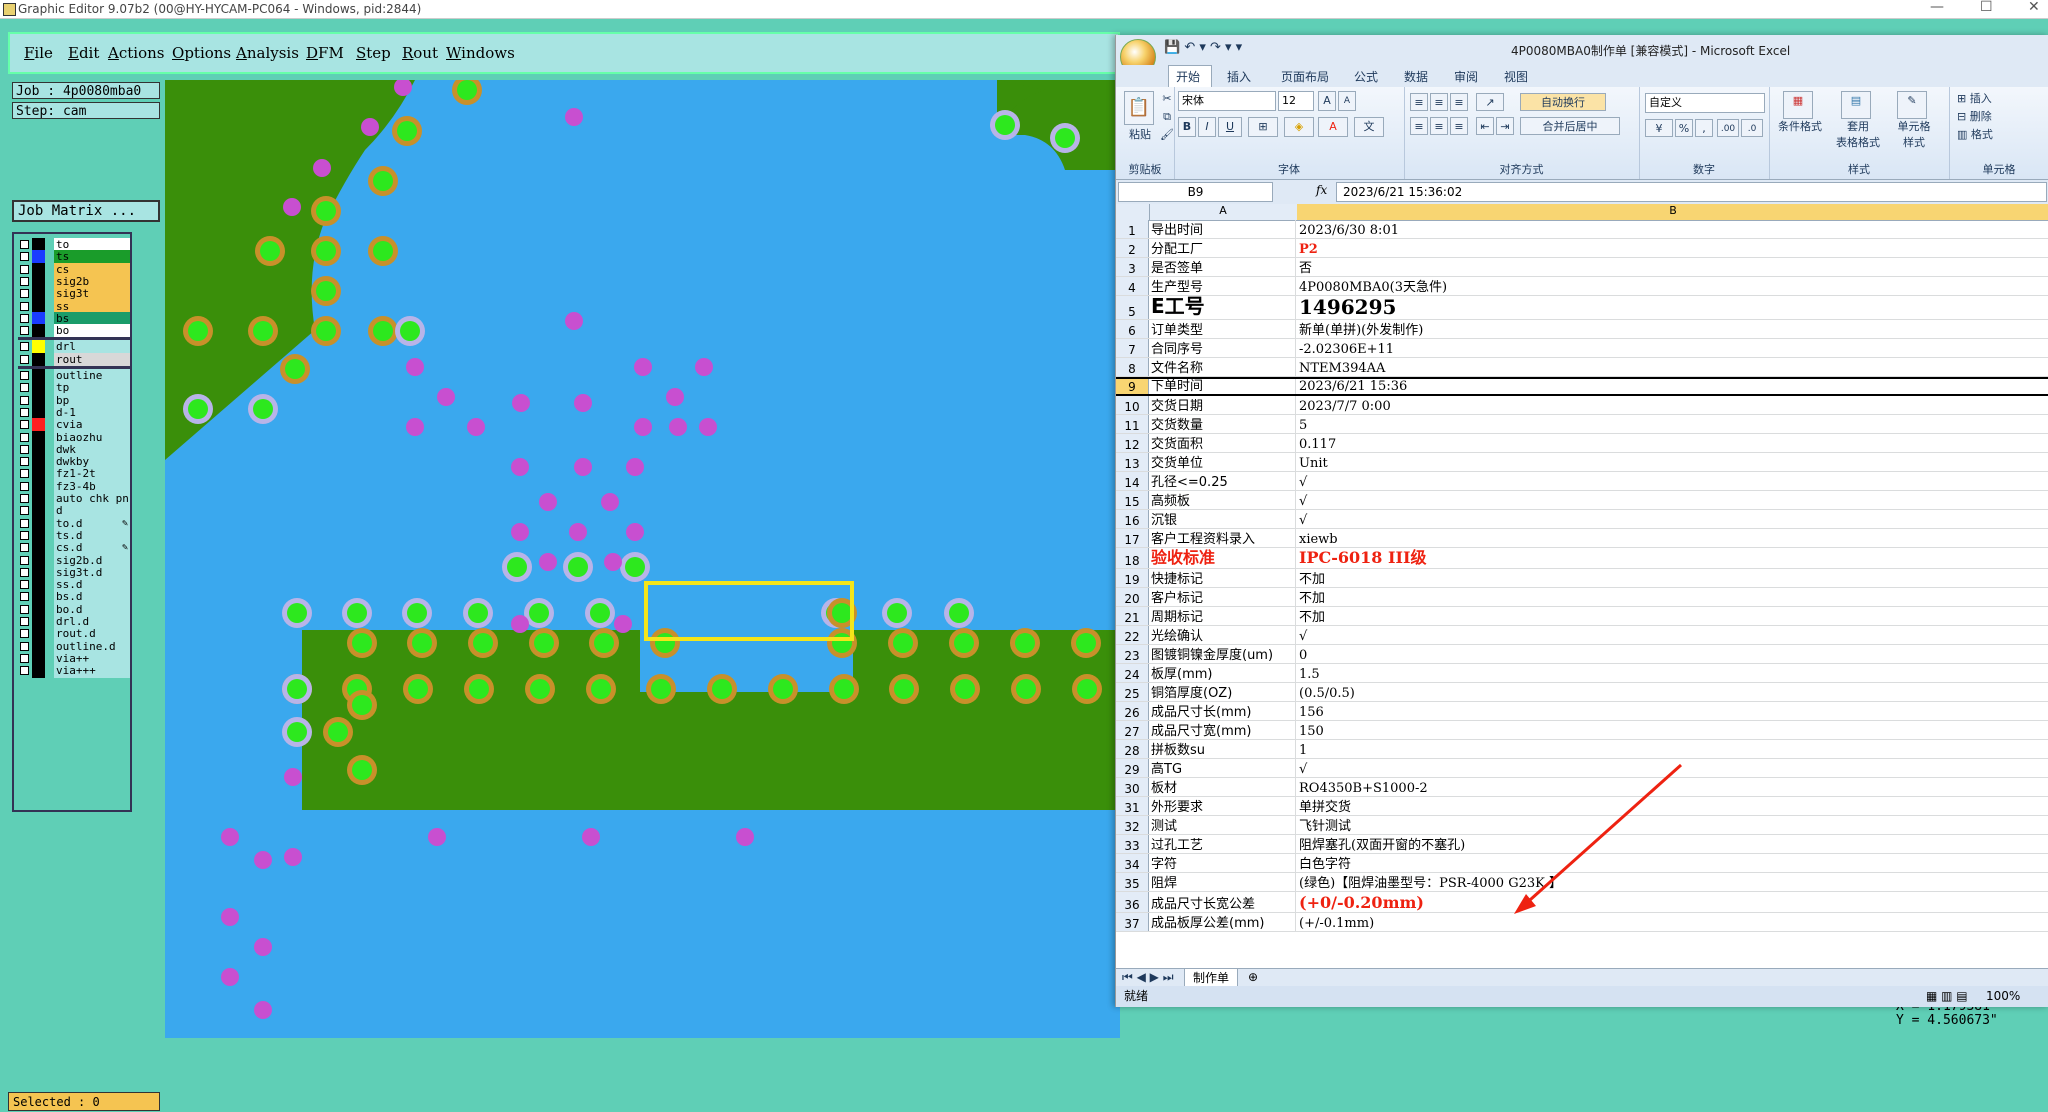  Describe the element at coordinates (1132, 844) in the screenshot. I see `row-number: 33` at that location.